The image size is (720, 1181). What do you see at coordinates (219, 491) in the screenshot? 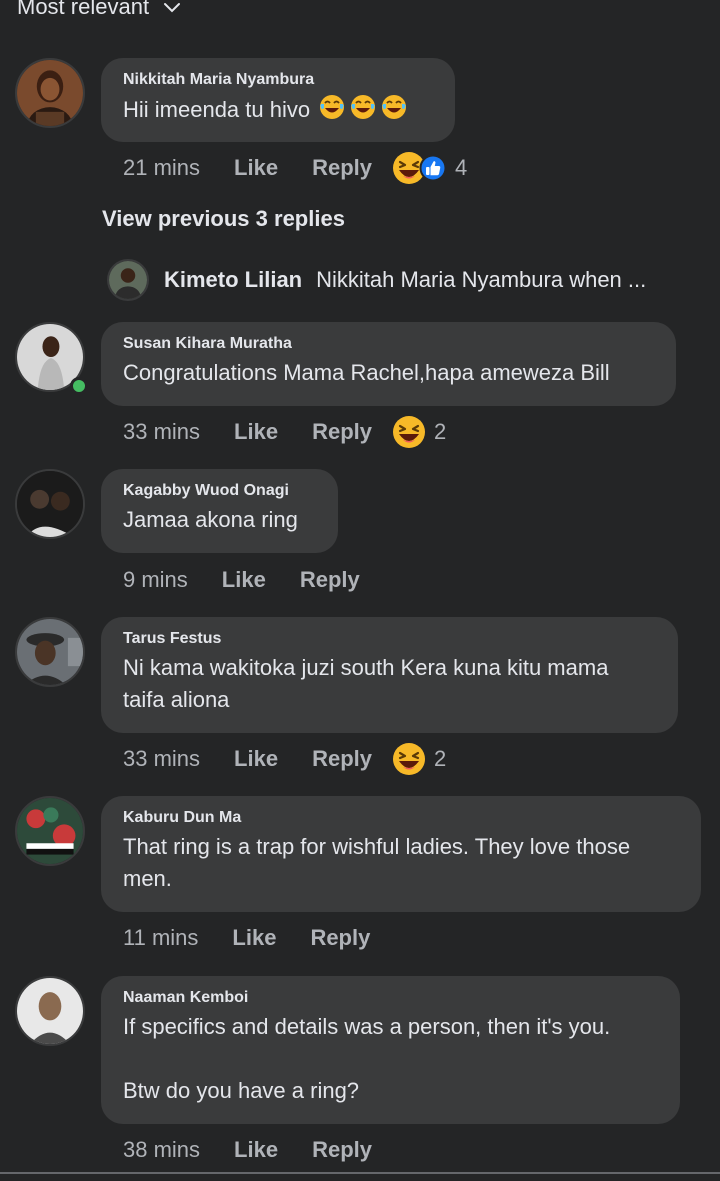
I see `comment-author: Kagabby Wuod Onagi` at bounding box center [219, 491].